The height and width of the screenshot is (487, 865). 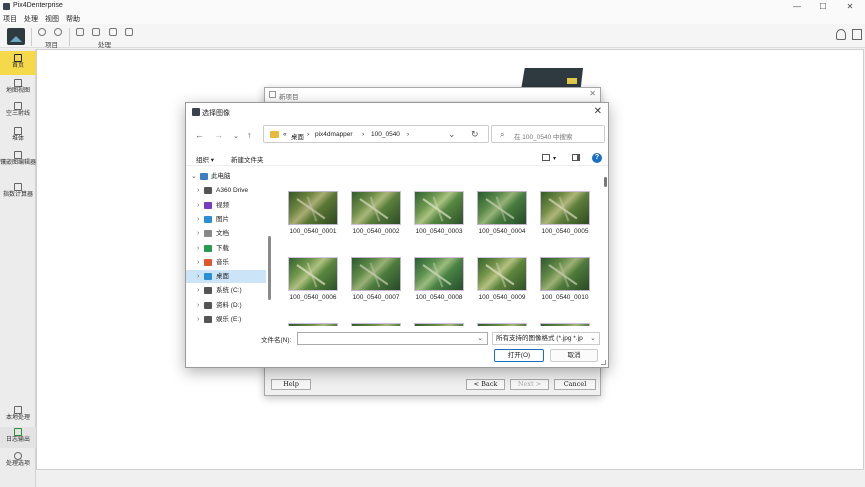 I want to click on panel-toggle-icon, so click(x=857, y=34).